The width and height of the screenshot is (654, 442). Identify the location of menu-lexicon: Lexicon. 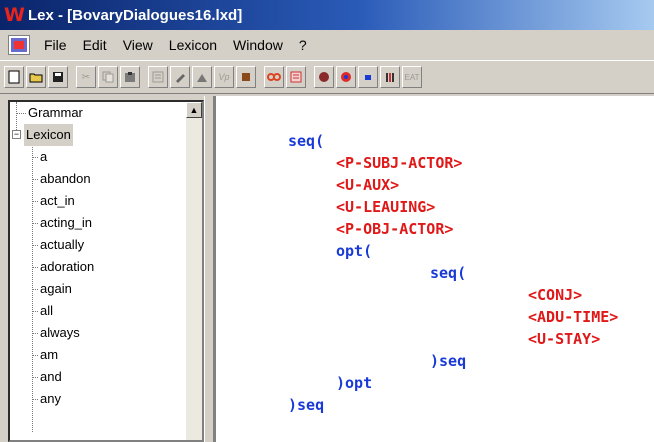
(193, 45).